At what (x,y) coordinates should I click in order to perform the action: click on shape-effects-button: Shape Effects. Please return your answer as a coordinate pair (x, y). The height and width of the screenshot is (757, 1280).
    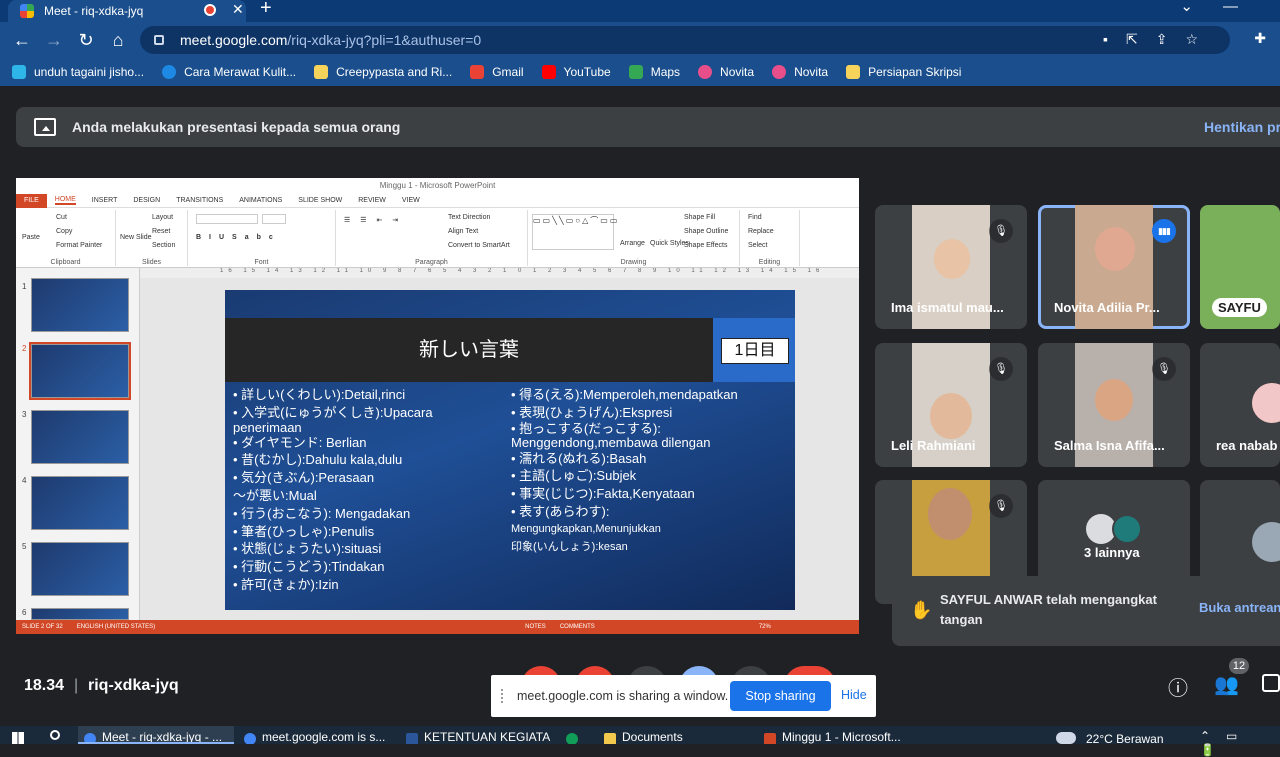
    Looking at the image, I should click on (705, 245).